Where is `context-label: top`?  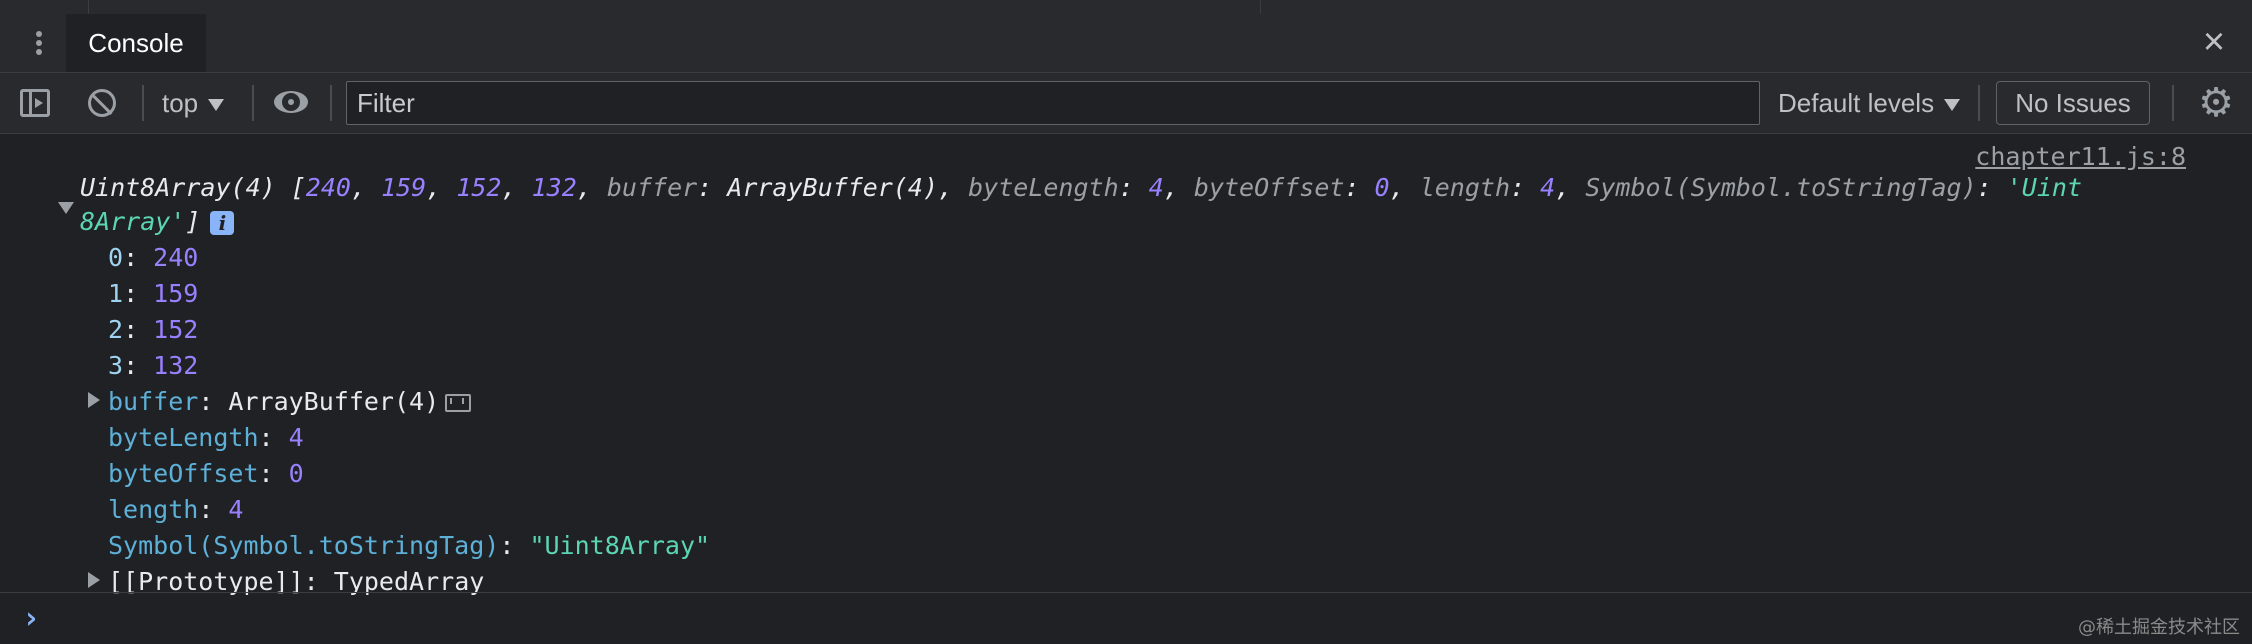 context-label: top is located at coordinates (180, 103).